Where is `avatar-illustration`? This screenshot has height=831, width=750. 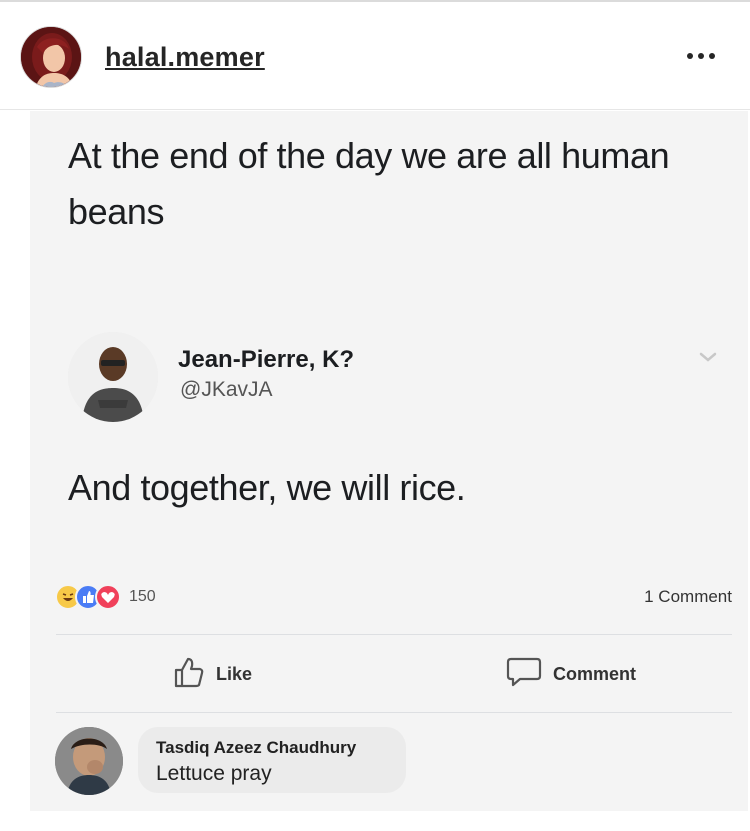
avatar-illustration is located at coordinates (51, 57).